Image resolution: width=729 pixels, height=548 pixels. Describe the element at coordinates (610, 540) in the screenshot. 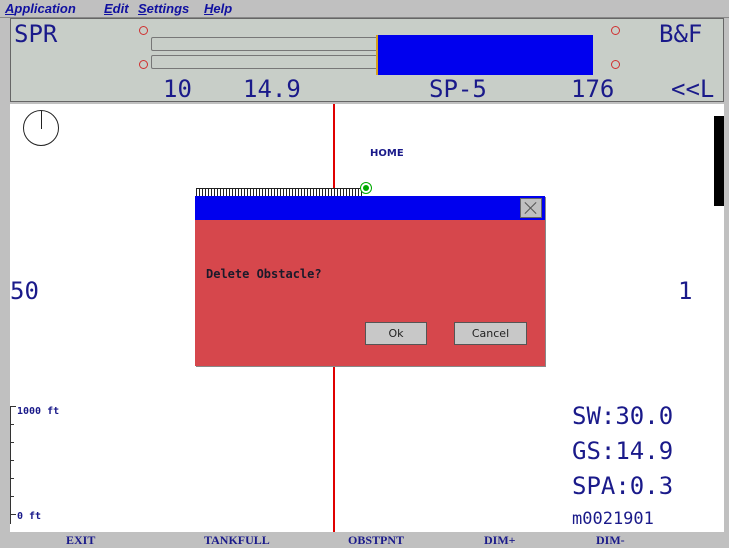

I see `fkey-dim-minus: DIM-` at that location.